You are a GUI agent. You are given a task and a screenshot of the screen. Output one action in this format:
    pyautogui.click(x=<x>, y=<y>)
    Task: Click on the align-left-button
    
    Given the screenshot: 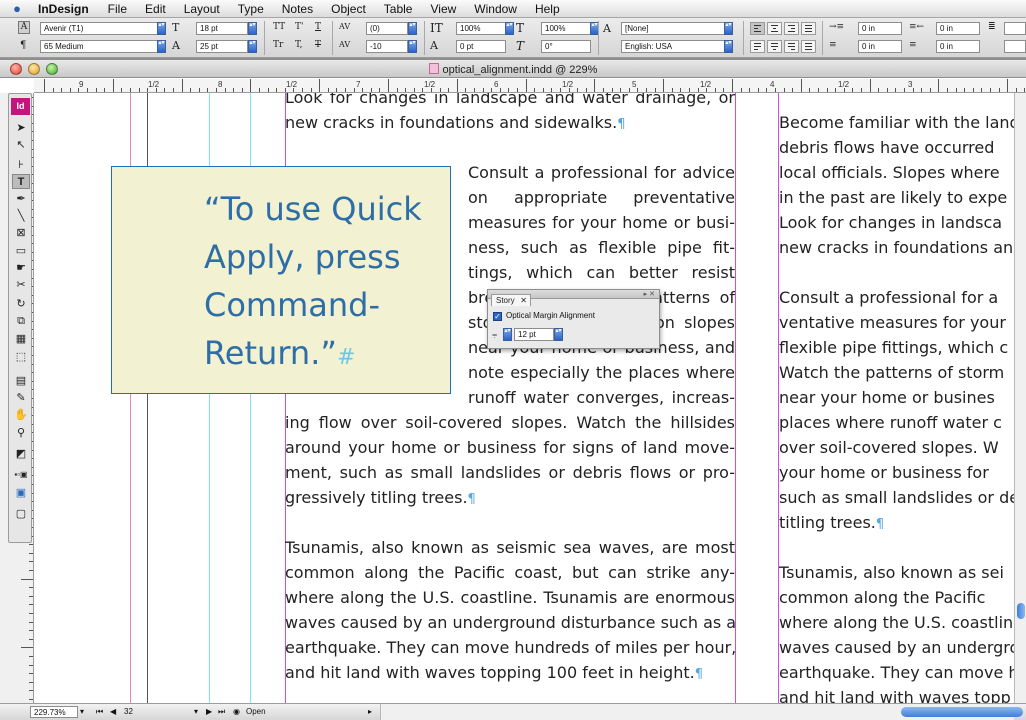 What is the action you would take?
    pyautogui.click(x=757, y=28)
    